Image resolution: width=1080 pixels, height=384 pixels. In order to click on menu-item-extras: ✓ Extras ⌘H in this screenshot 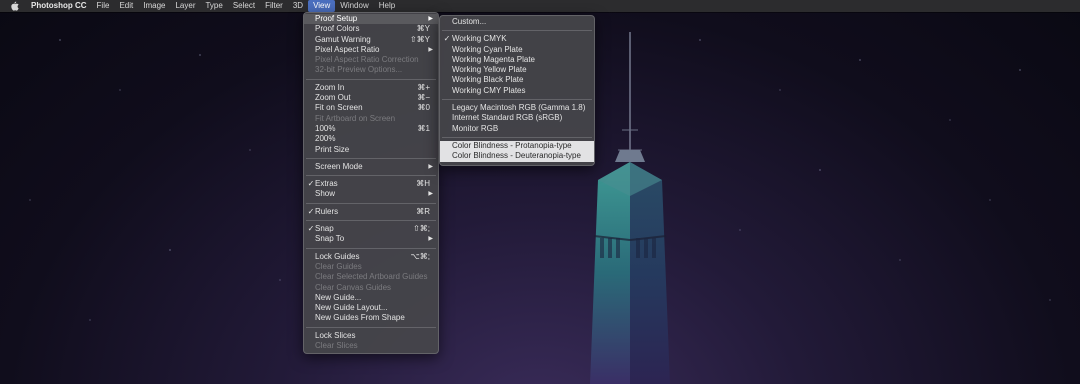, I will do `click(371, 184)`.